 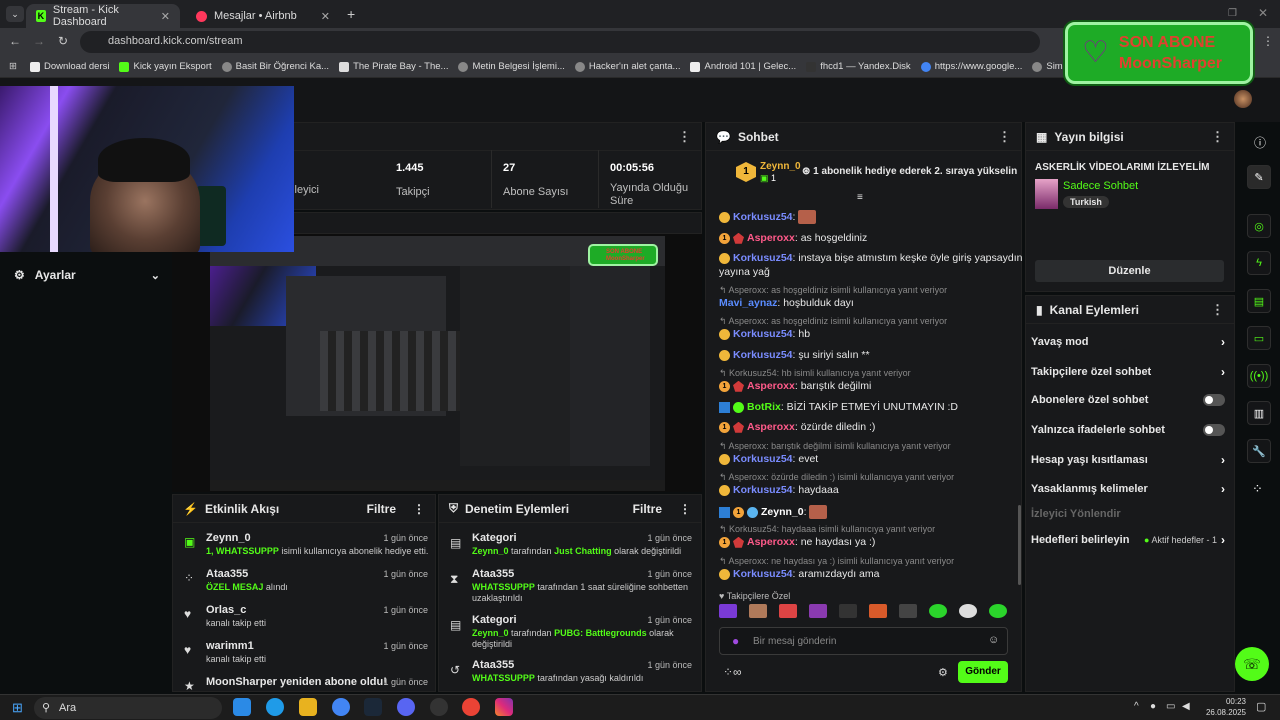 I want to click on followers-only-row: Takipçilere özel sohbet ›, so click(x=1128, y=372).